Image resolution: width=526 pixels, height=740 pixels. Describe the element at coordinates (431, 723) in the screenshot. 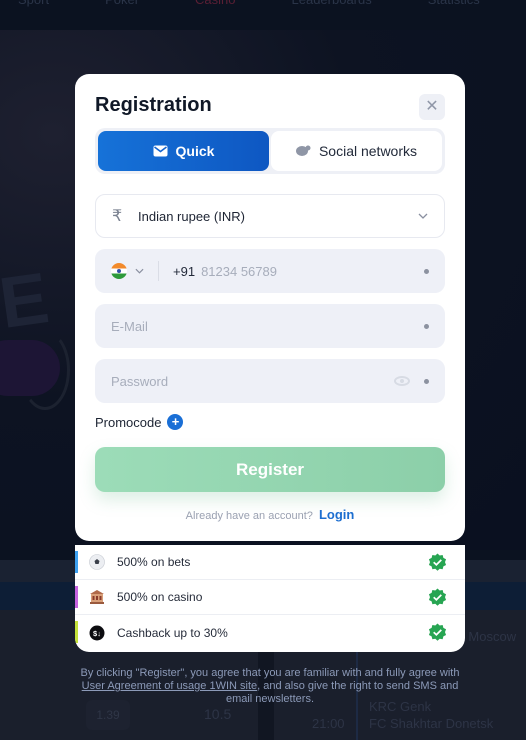

I see `team-name: FC Shakhtar Donetsk` at that location.